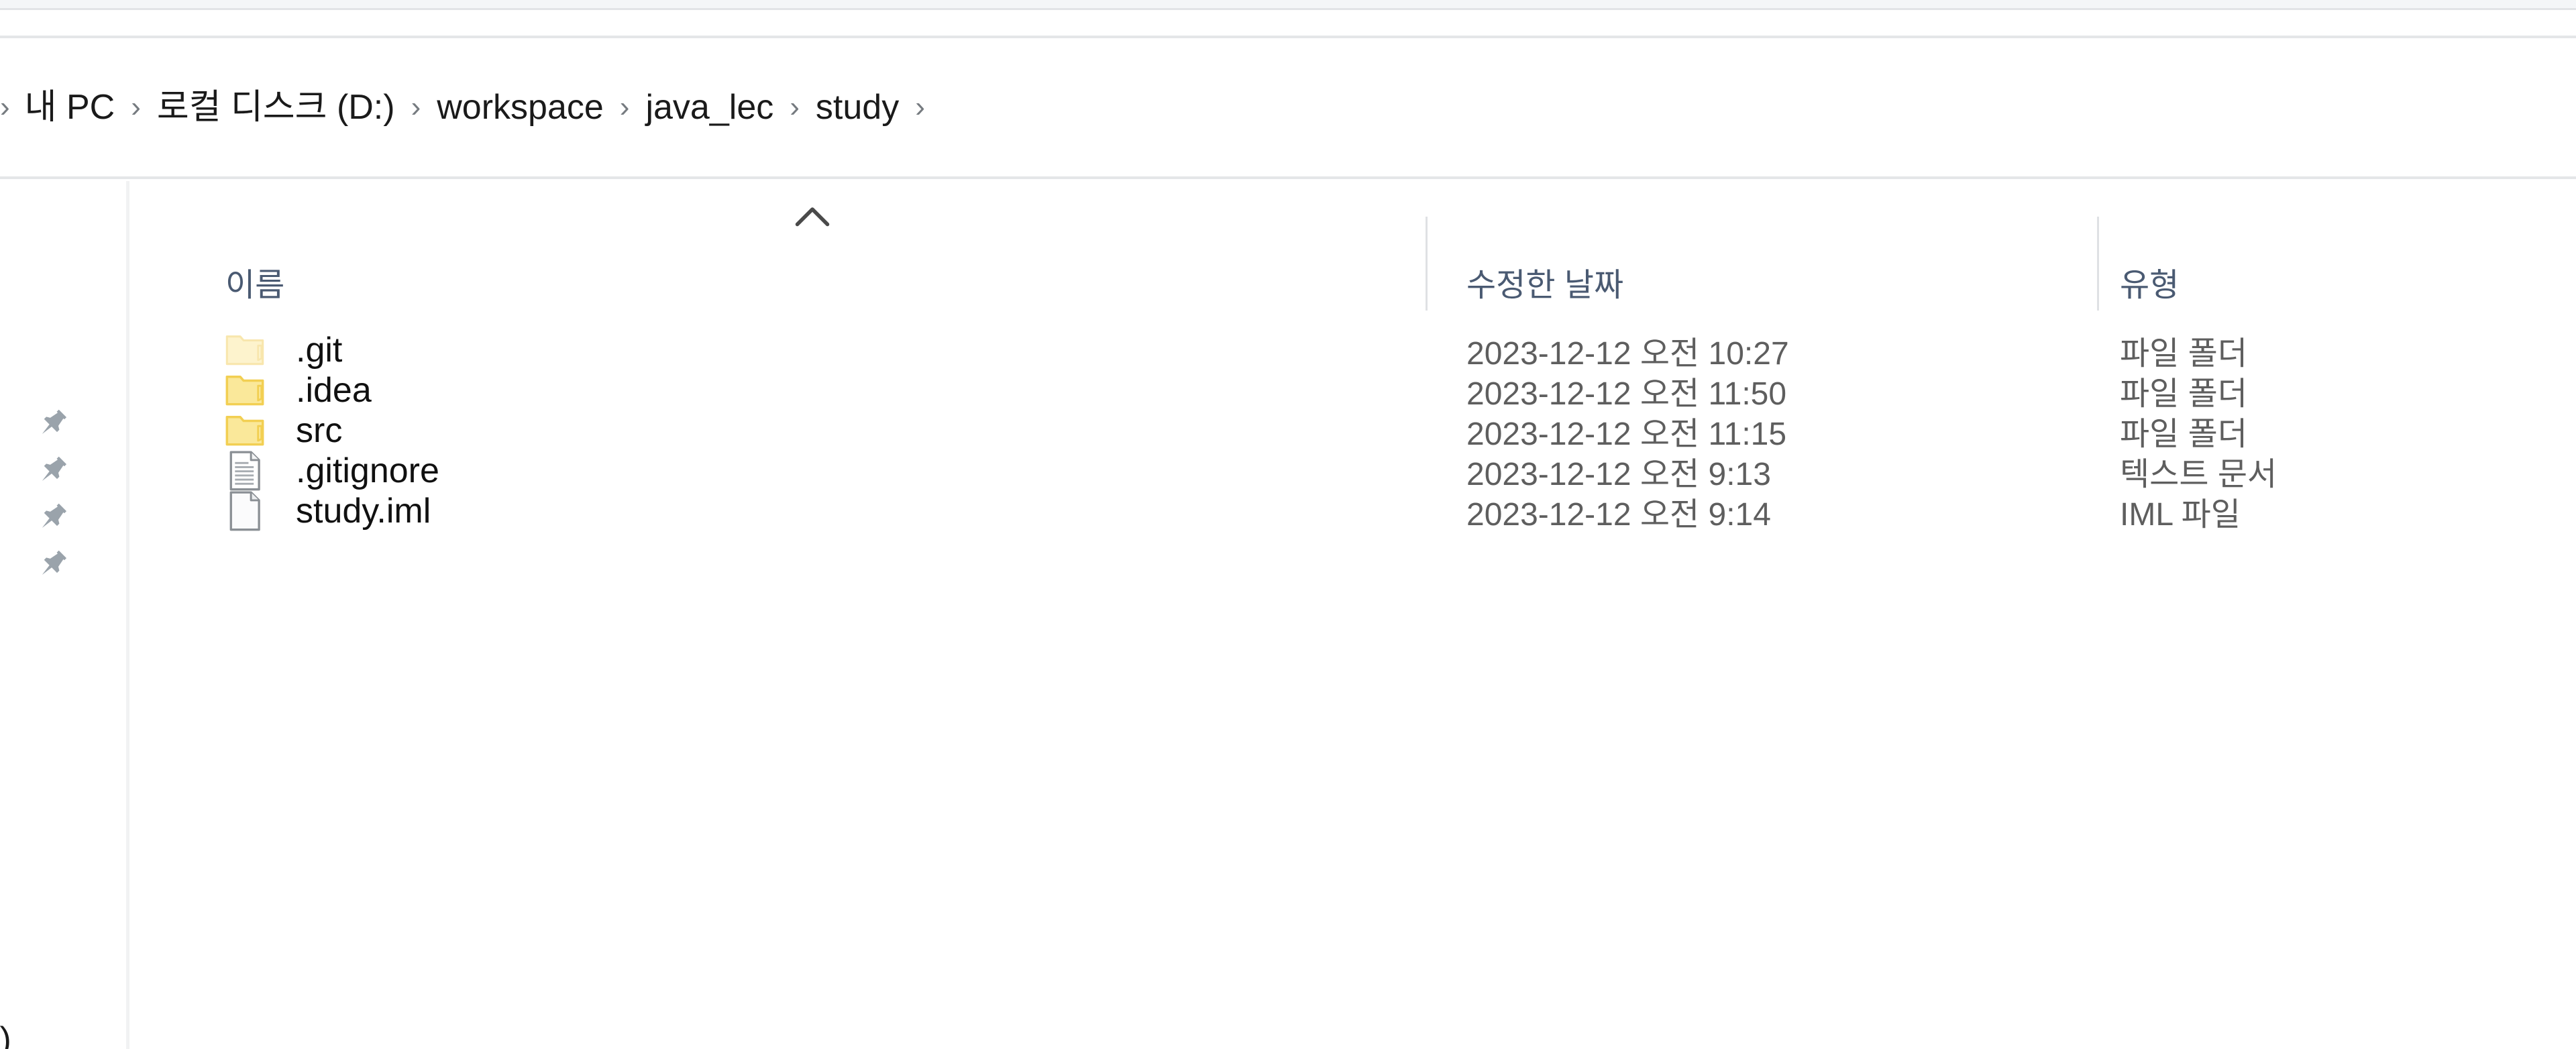 The image size is (2576, 1049). What do you see at coordinates (334, 390) in the screenshot?
I see `file-name: .idea` at bounding box center [334, 390].